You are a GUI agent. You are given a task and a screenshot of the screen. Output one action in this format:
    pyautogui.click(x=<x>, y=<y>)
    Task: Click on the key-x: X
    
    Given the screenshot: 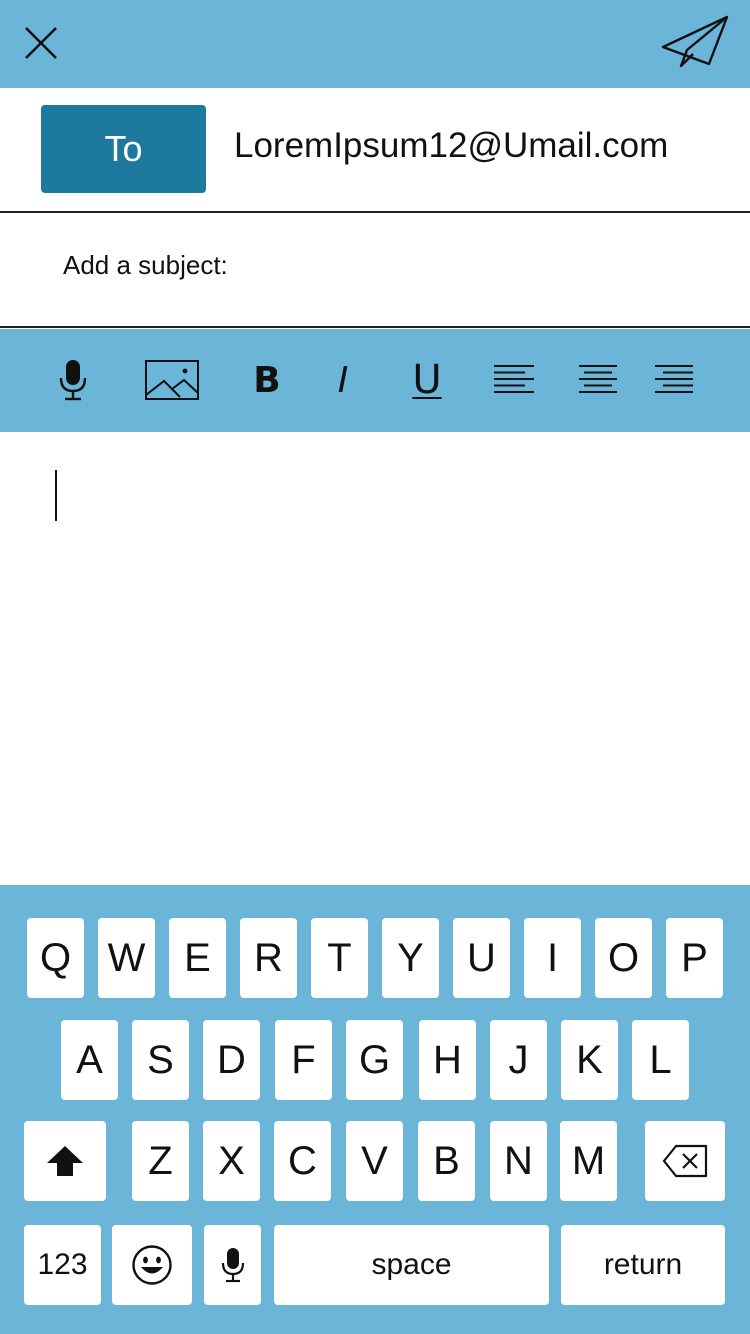 What is the action you would take?
    pyautogui.click(x=231, y=1161)
    